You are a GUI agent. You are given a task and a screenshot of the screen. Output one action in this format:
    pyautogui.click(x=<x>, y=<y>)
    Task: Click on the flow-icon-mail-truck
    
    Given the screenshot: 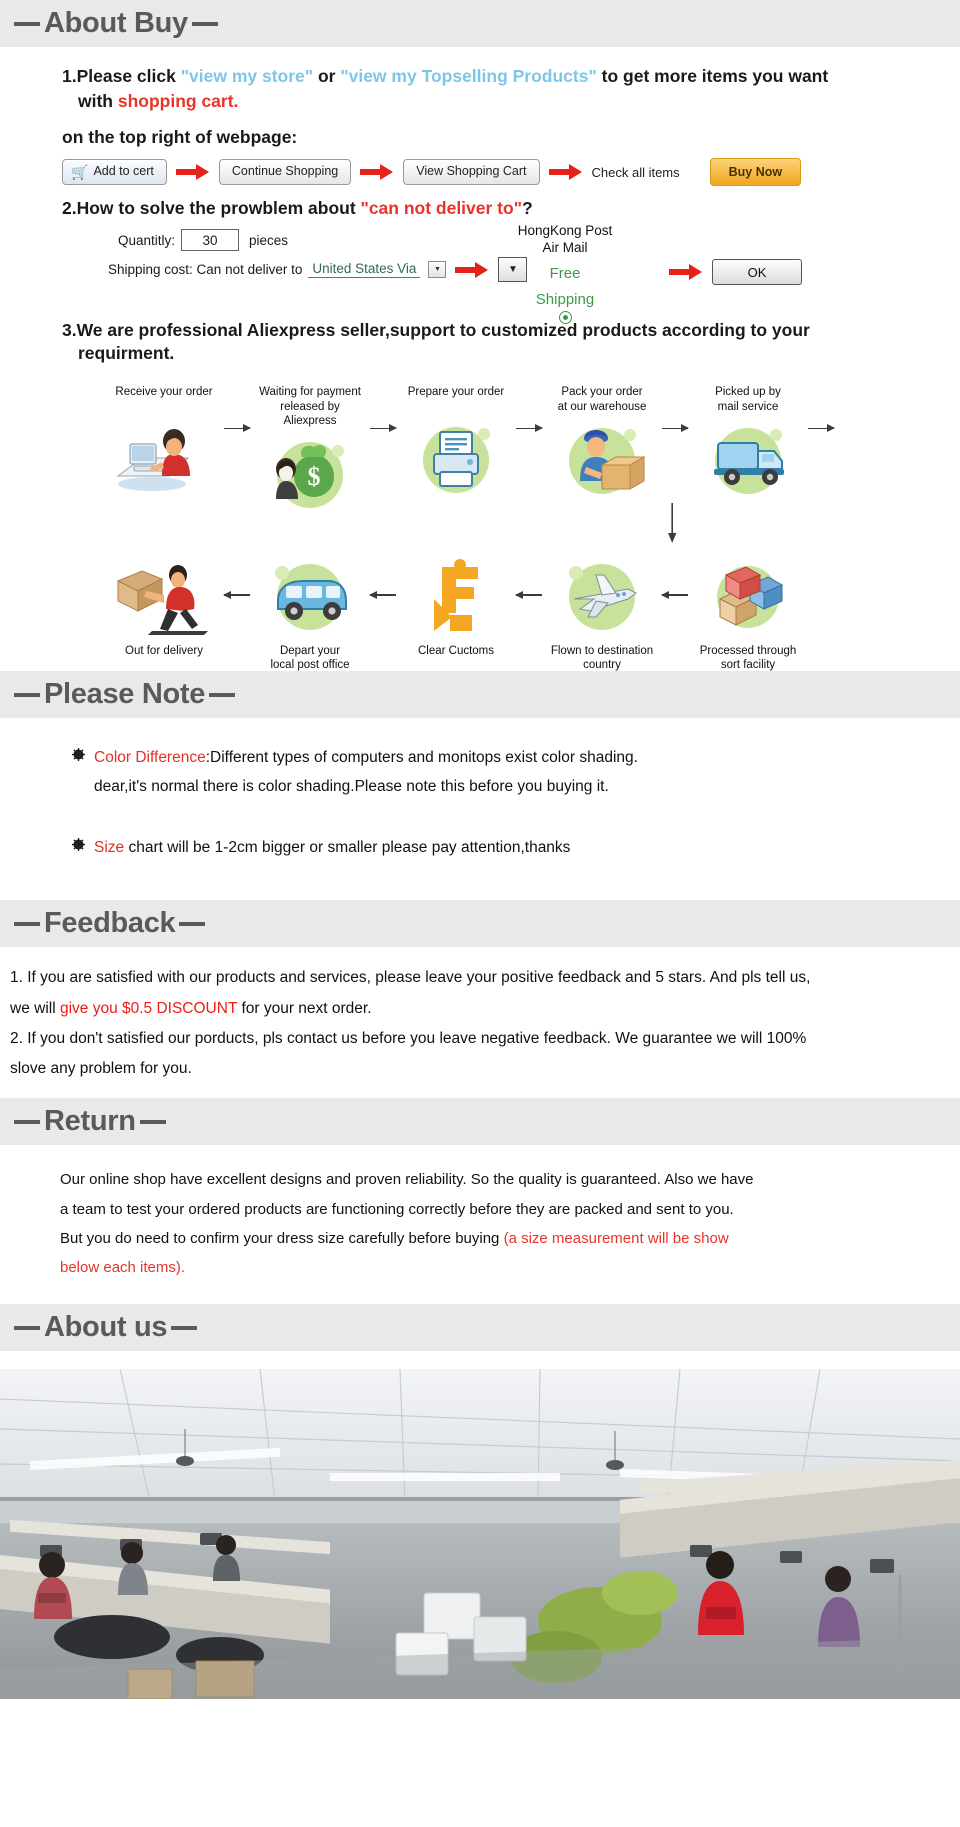 What is the action you would take?
    pyautogui.click(x=748, y=458)
    